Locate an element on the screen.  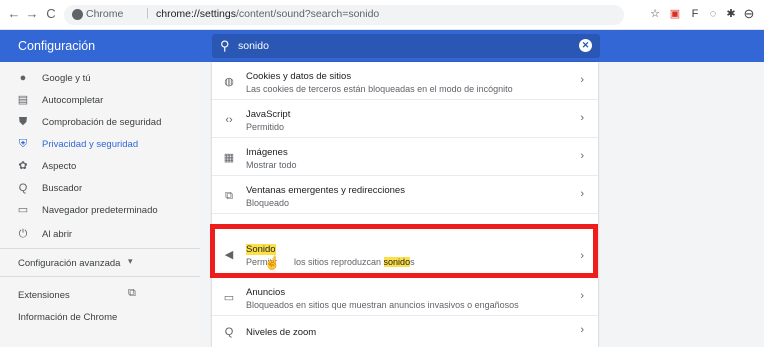
row-title: JavaScript is located at coordinates (268, 114).